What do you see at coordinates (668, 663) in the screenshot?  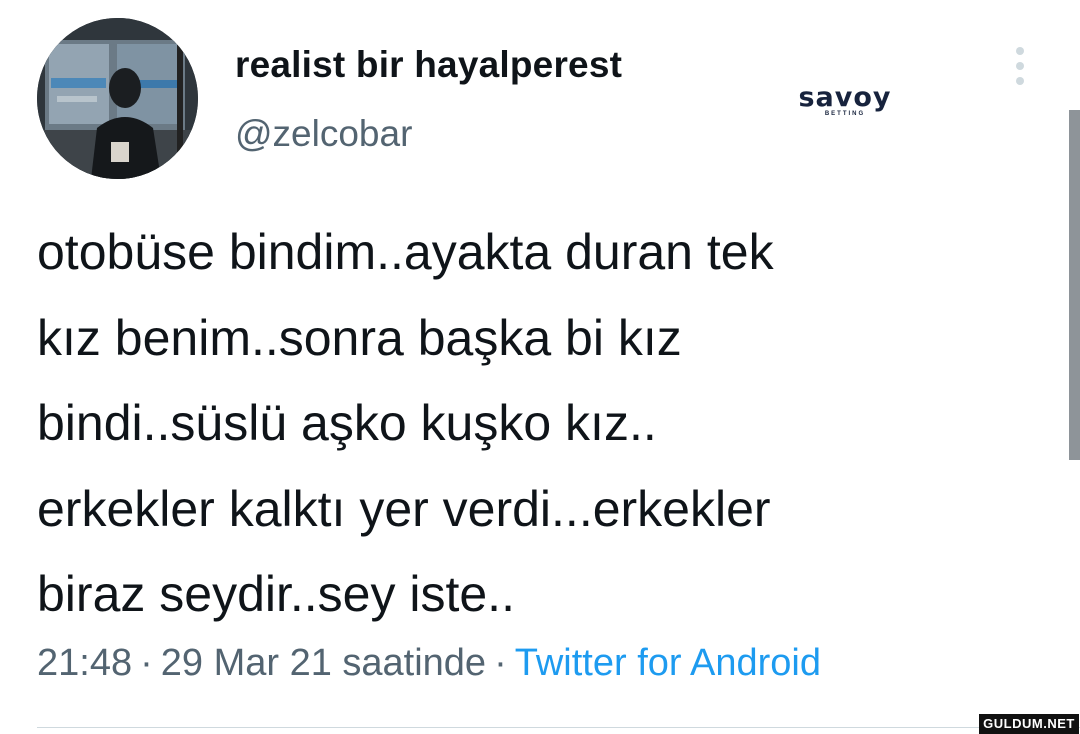 I see `tweet-source-link: Twitter for Android` at bounding box center [668, 663].